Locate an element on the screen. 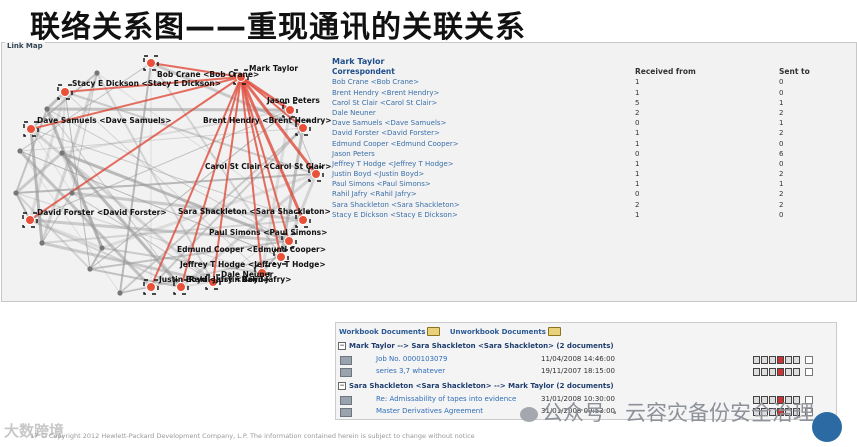  correspondent-row: Stacy E Dickson <Stacy E Dickson> 1 0 is located at coordinates (592, 215).